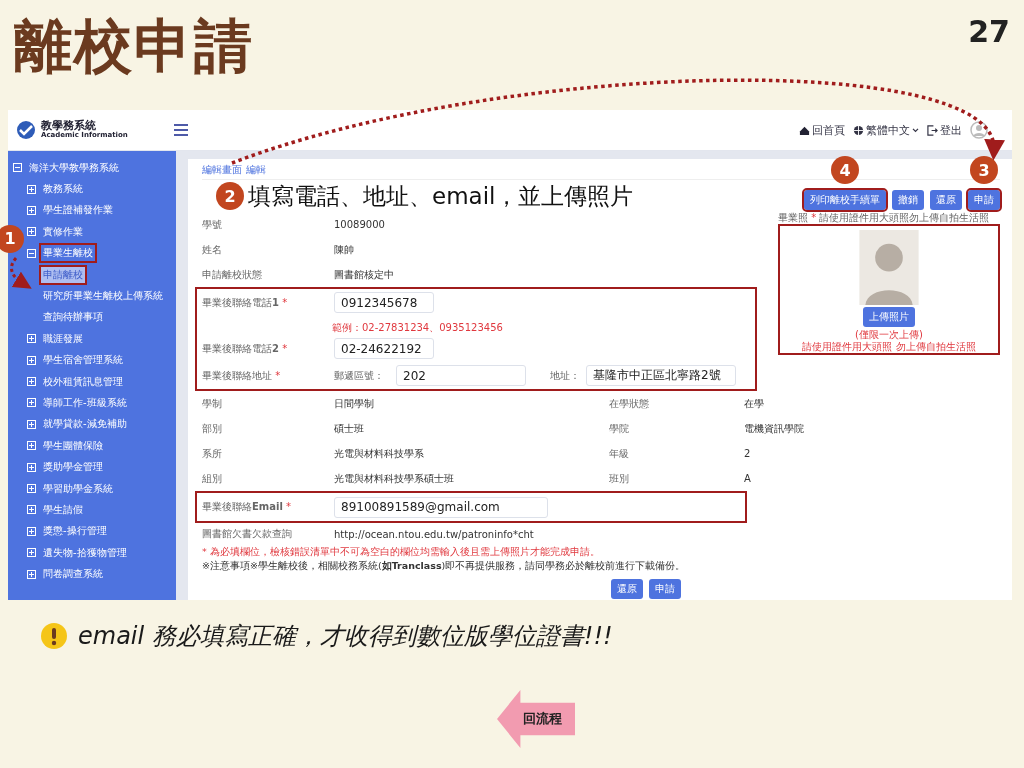 The image size is (1024, 768). What do you see at coordinates (212, 479) in the screenshot?
I see `field-label: 組別` at bounding box center [212, 479].